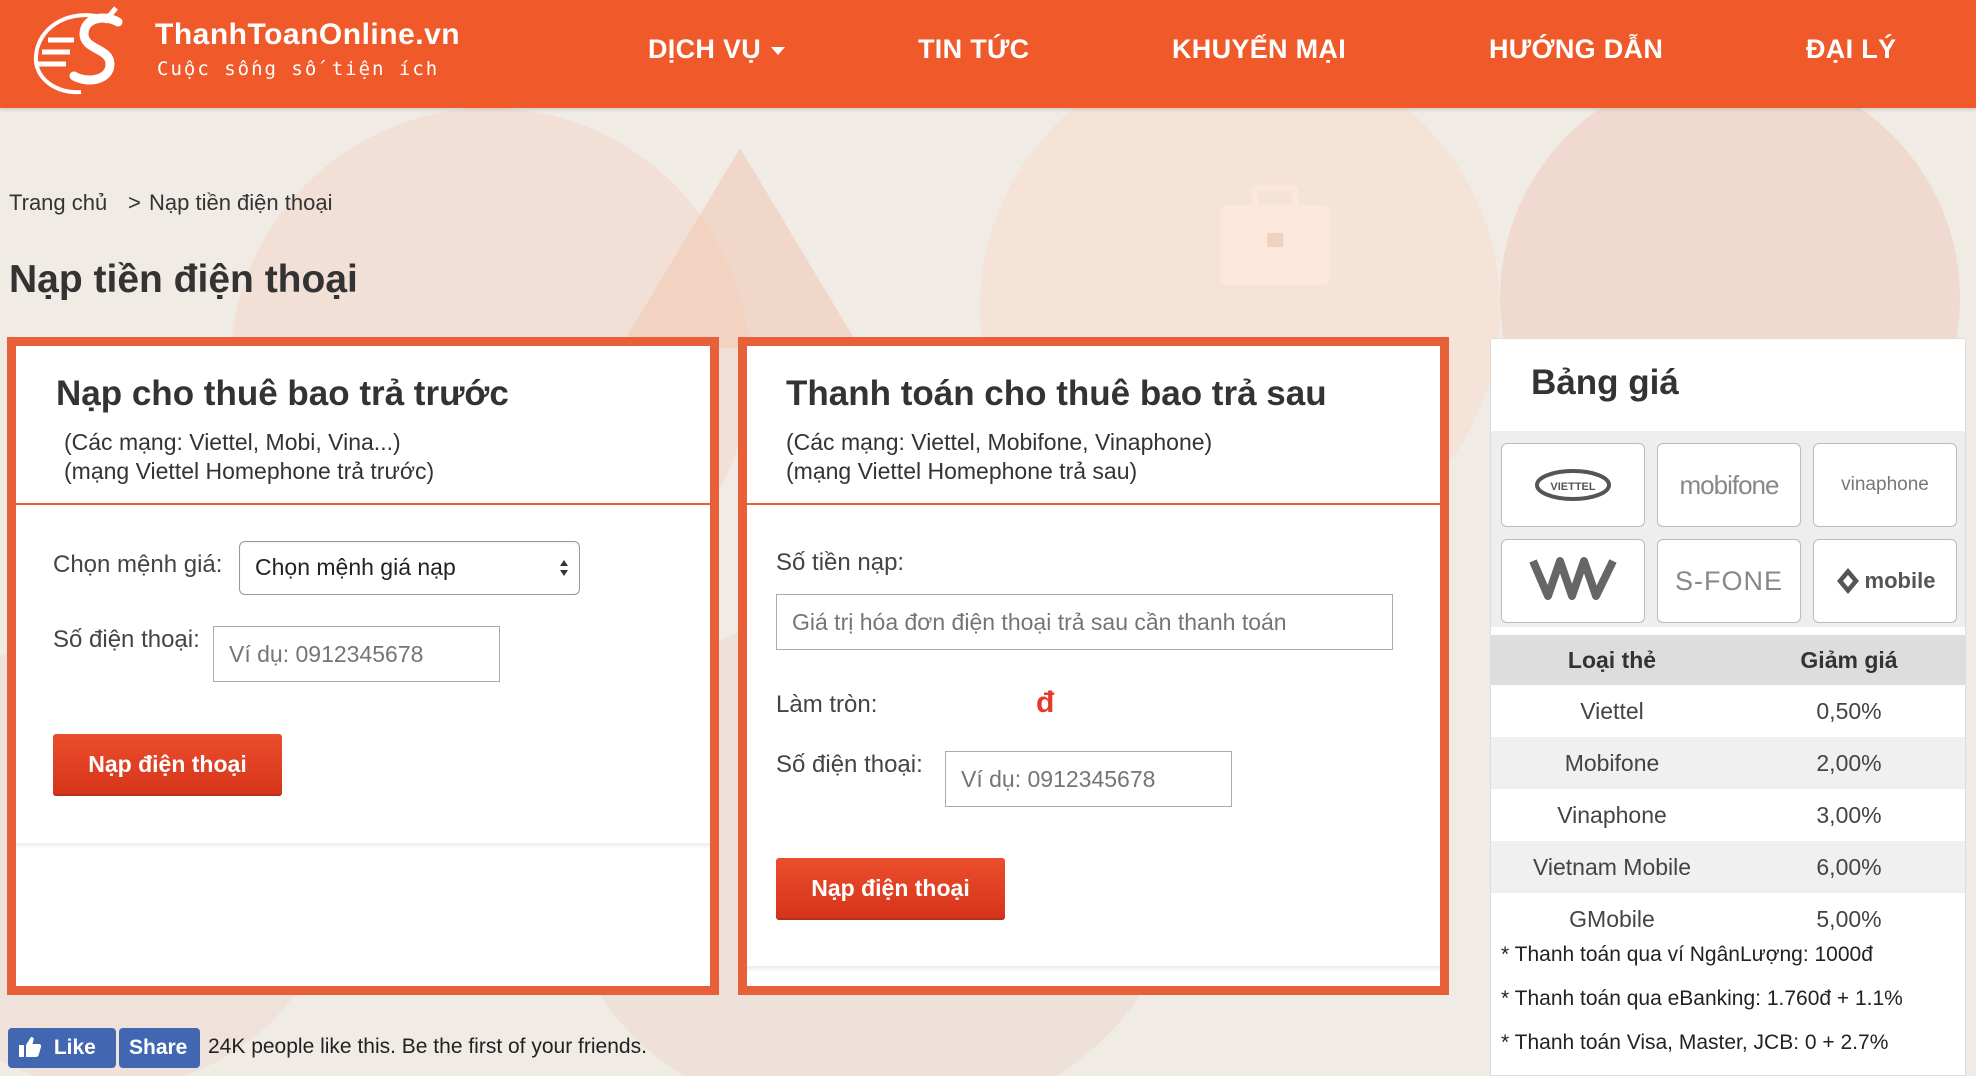  Describe the element at coordinates (1687, 954) in the screenshot. I see `fee-note-nganluong: * Thanh toán qua ví NgânLượng: 1000đ` at that location.